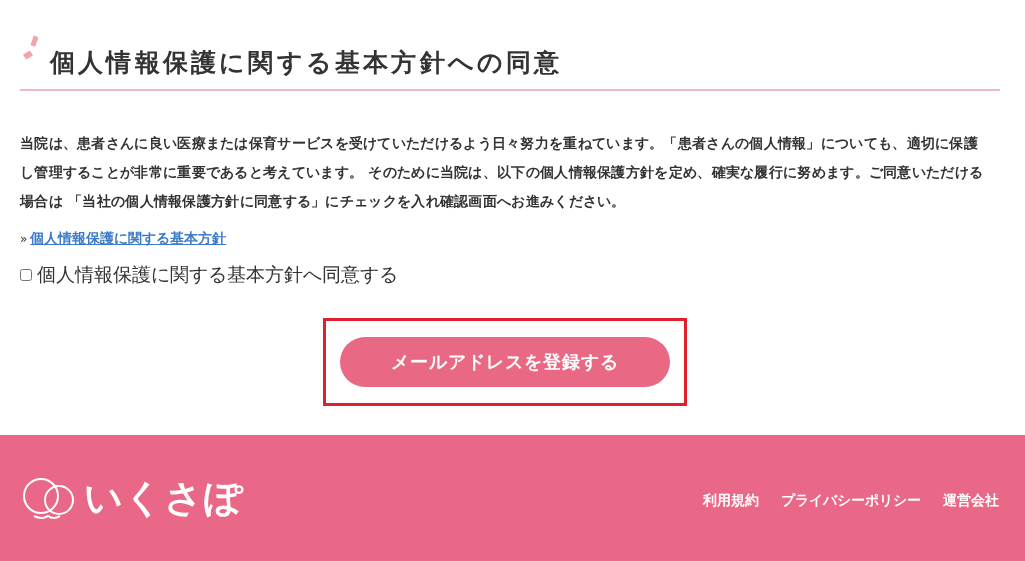  Describe the element at coordinates (731, 501) in the screenshot. I see `footer-link: 利用規約` at that location.